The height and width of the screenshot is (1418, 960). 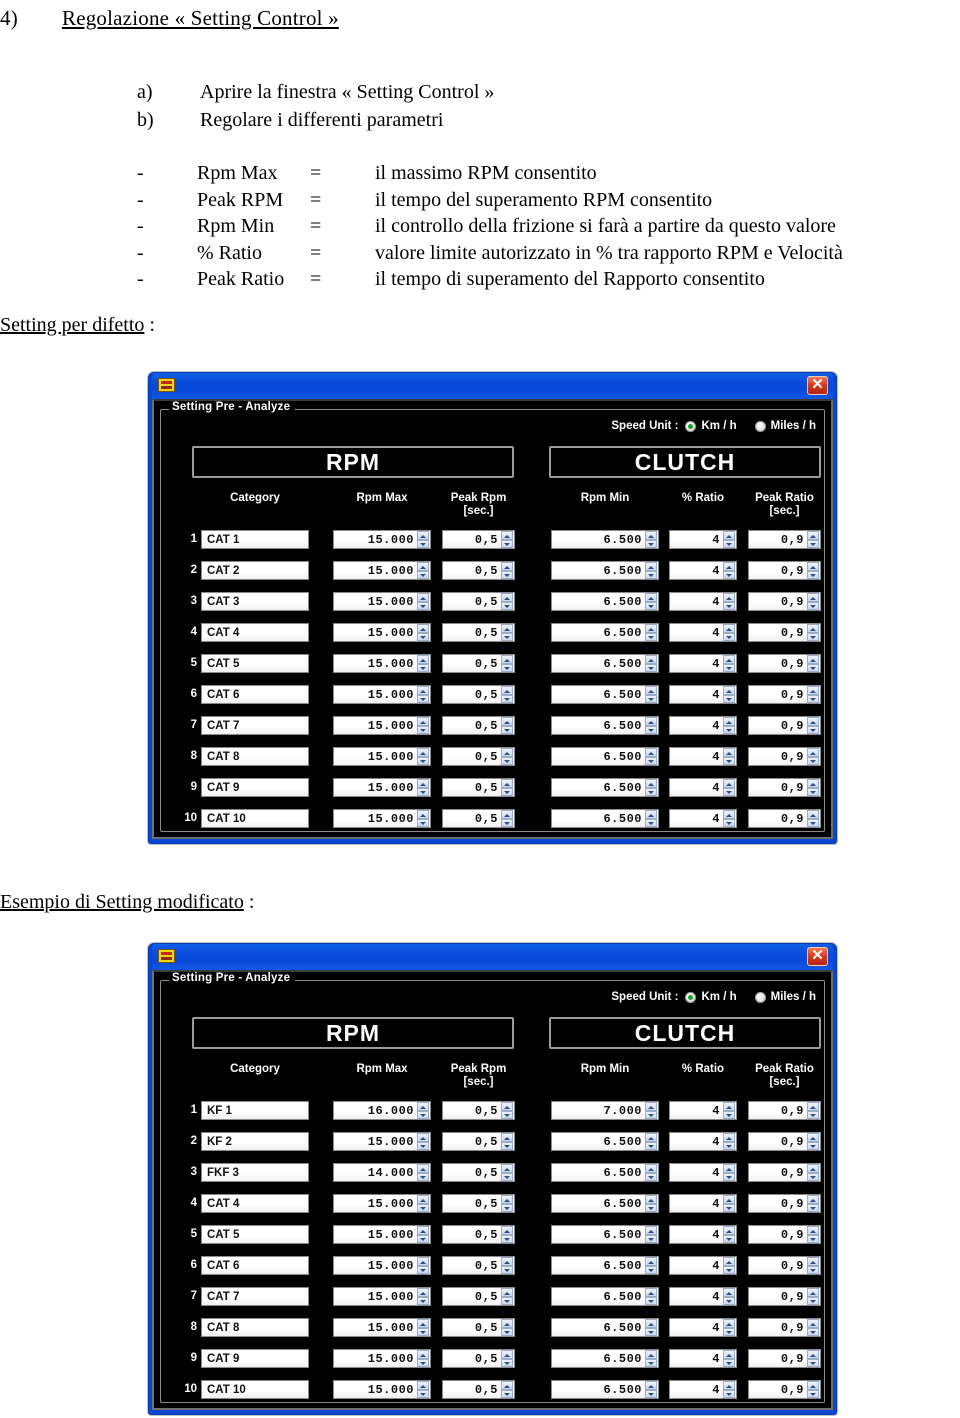 What do you see at coordinates (255, 1110) in the screenshot?
I see `category-input: KF 1` at bounding box center [255, 1110].